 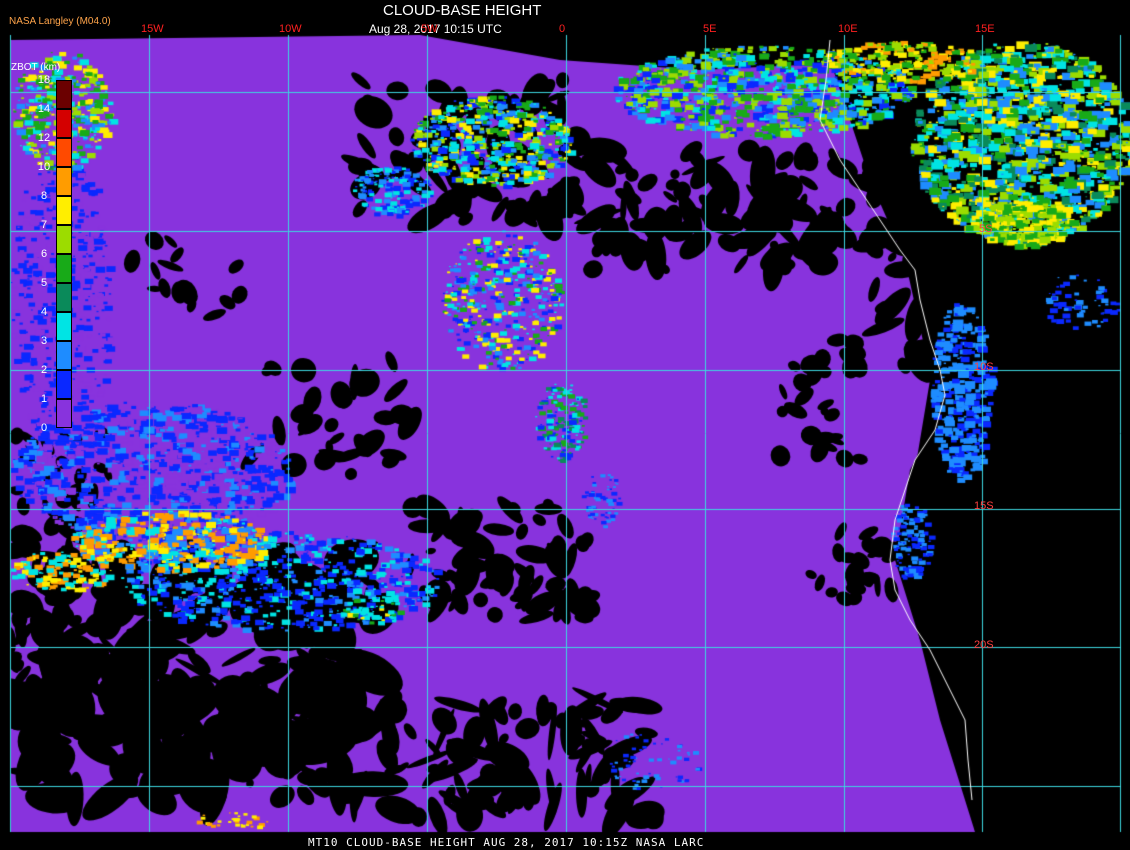 What do you see at coordinates (44, 341) in the screenshot?
I see `colorbar-tick-label: 3` at bounding box center [44, 341].